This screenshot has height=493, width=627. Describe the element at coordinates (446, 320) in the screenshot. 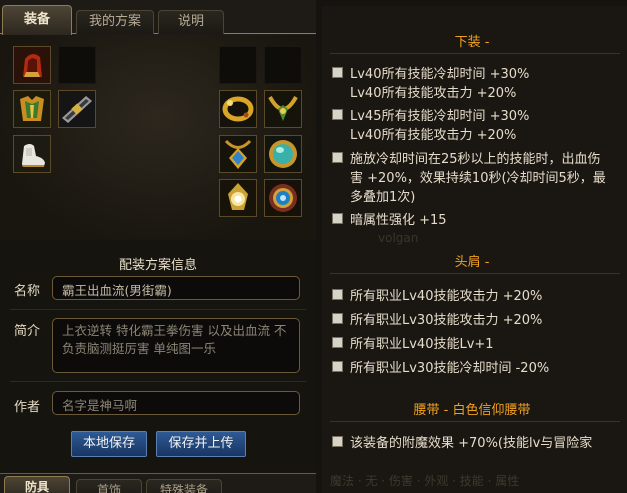

I see `option-text: 所有职业Lv30技能攻击力 +20%` at that location.